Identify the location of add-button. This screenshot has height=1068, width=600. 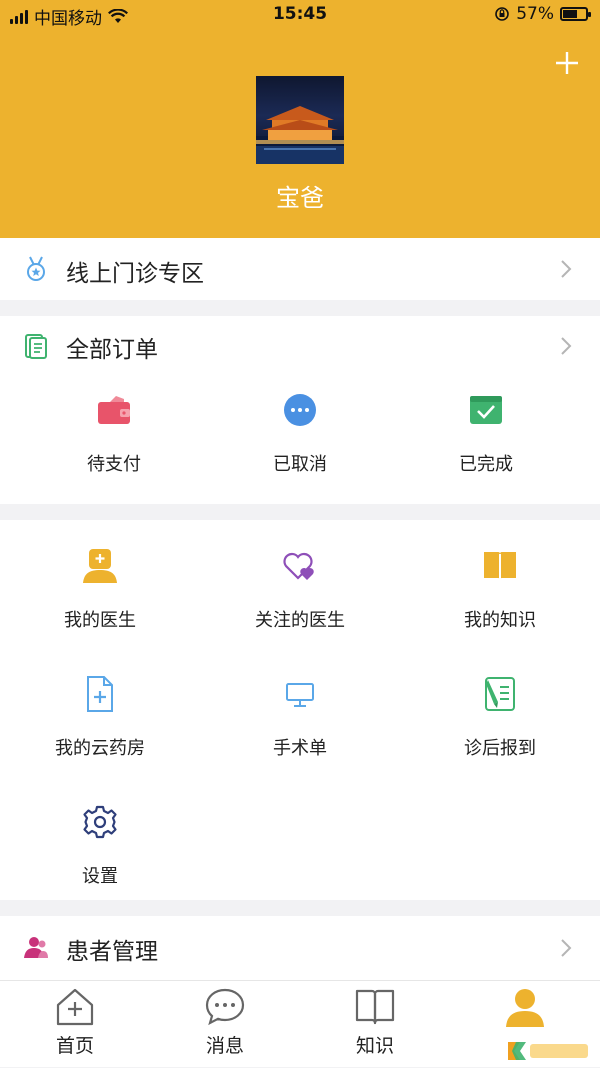
(567, 63).